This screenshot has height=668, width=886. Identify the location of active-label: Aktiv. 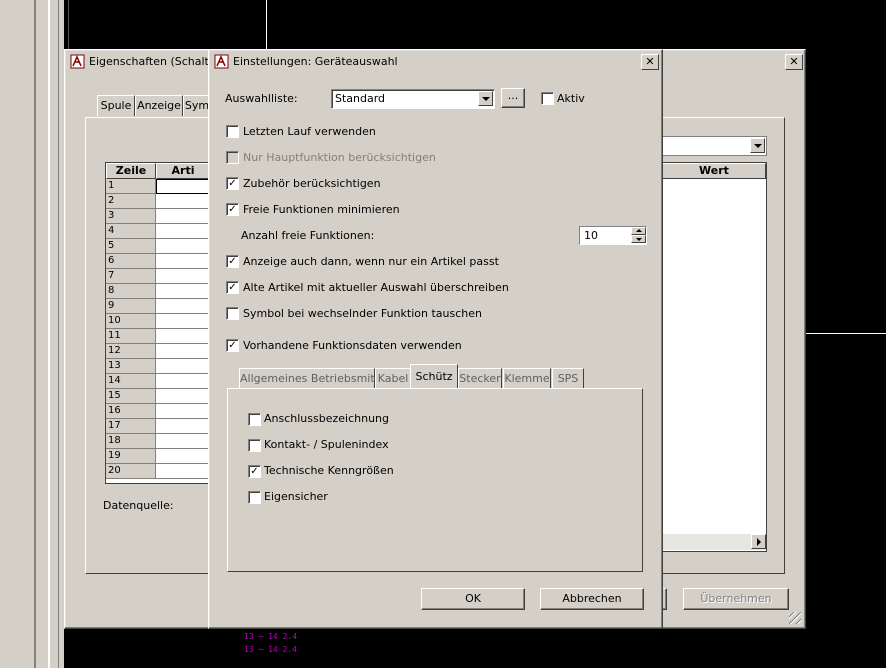
(571, 98).